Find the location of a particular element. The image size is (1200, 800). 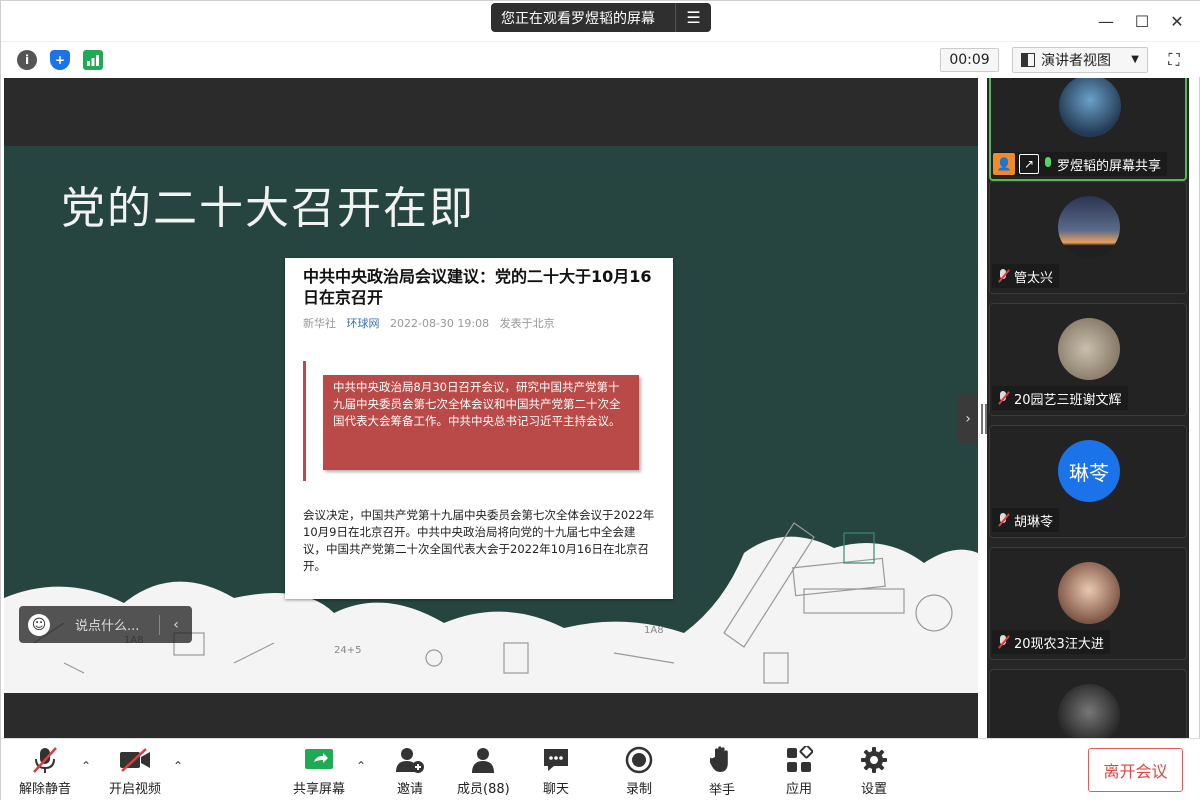

fullscreen-icon: ⛶ is located at coordinates (1174, 60).